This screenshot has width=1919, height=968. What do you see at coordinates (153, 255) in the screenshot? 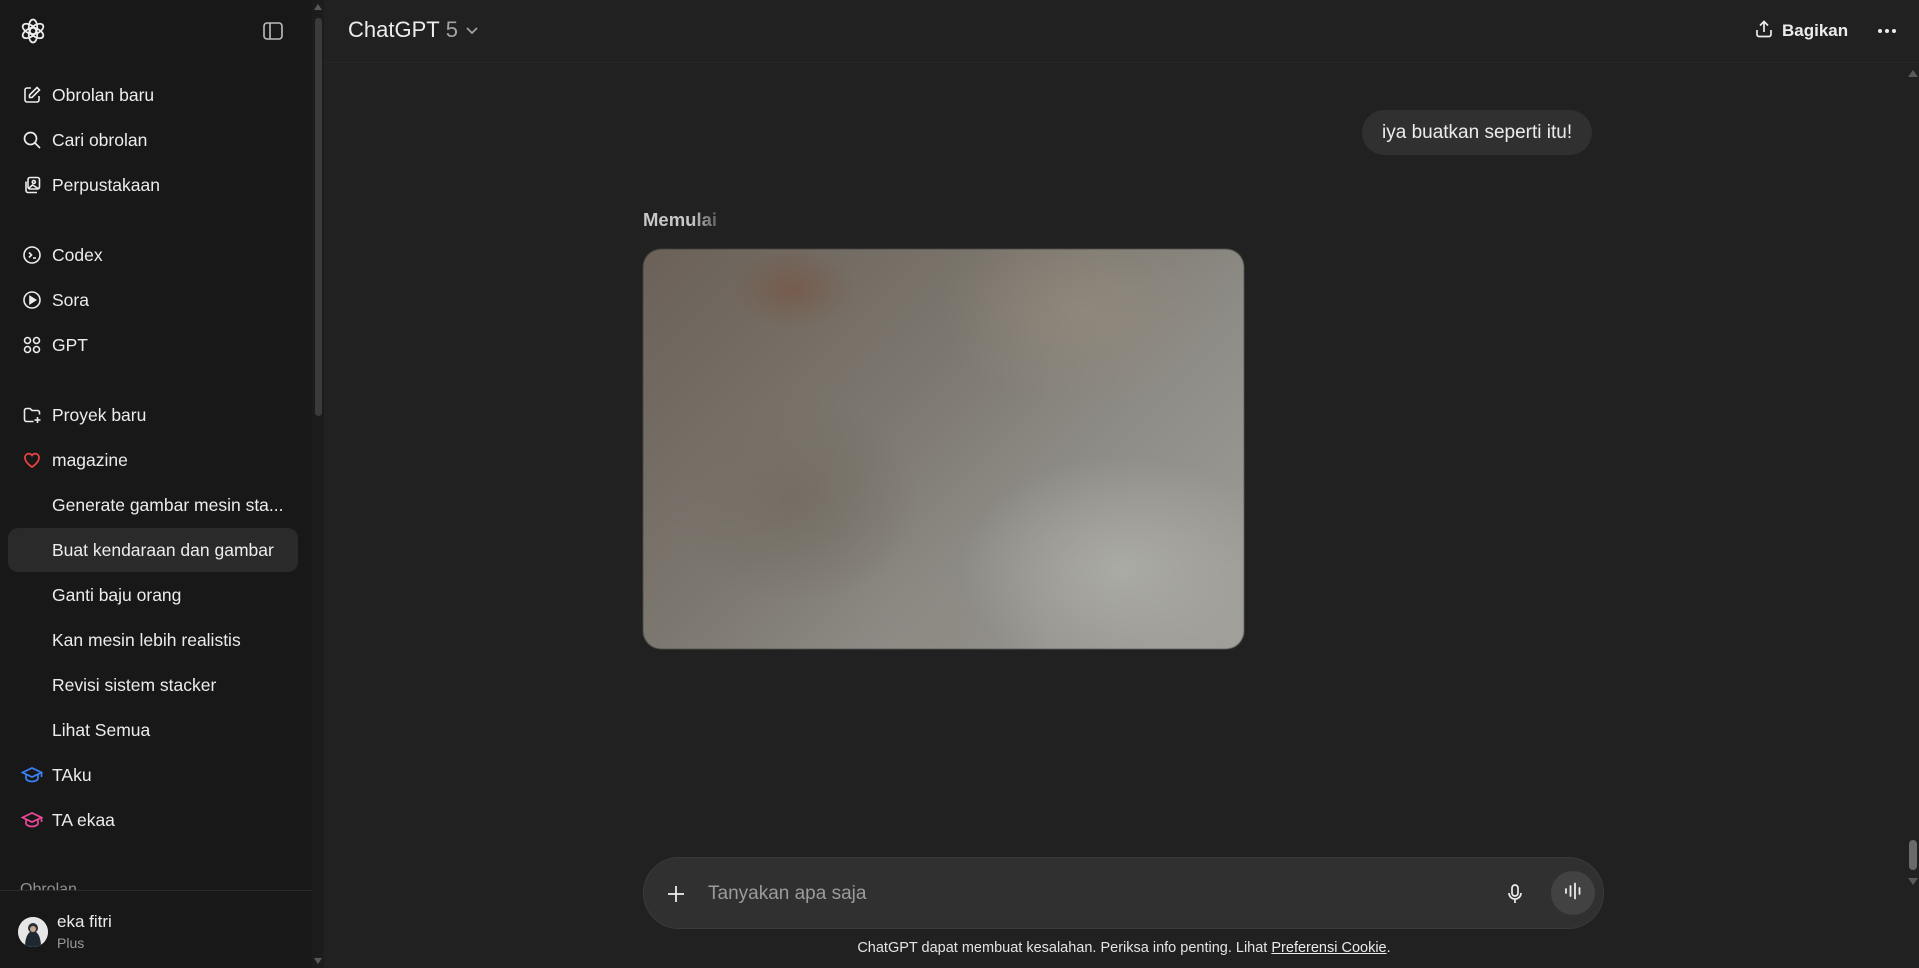
I see `sidebar-item-codex: Codex` at bounding box center [153, 255].